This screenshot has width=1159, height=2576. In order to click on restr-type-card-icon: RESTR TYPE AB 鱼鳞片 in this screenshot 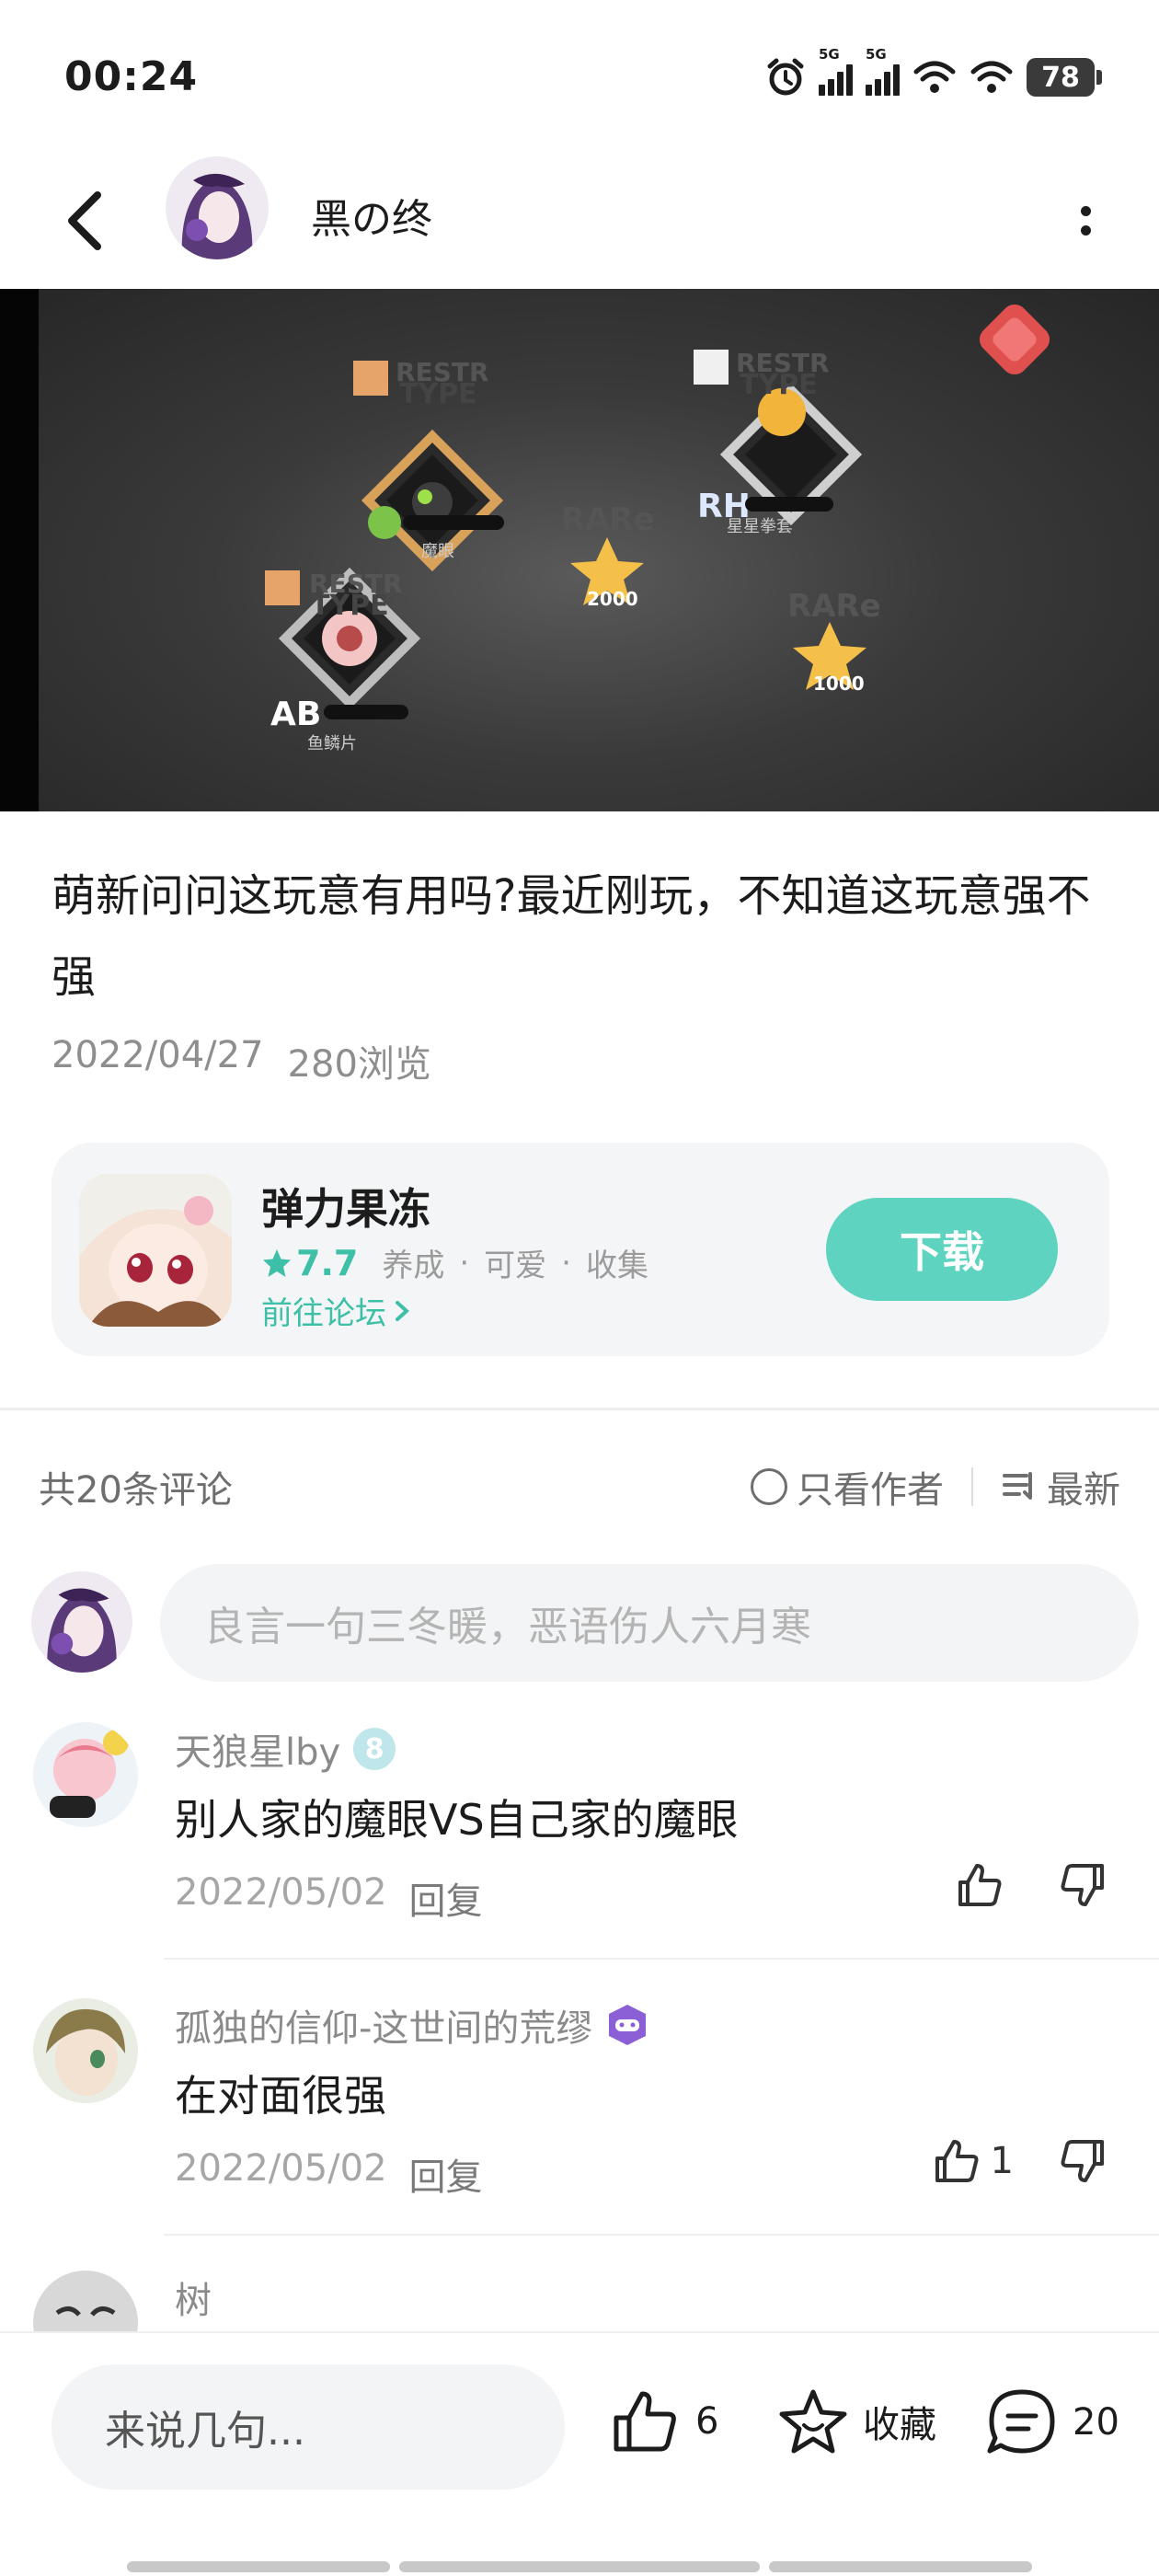, I will do `click(343, 660)`.